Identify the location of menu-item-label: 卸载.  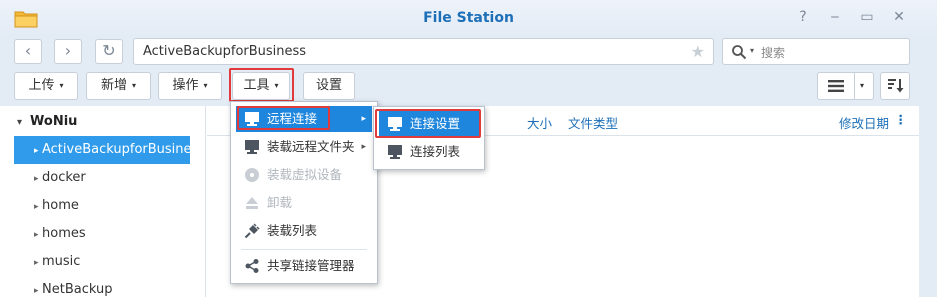
(280, 202).